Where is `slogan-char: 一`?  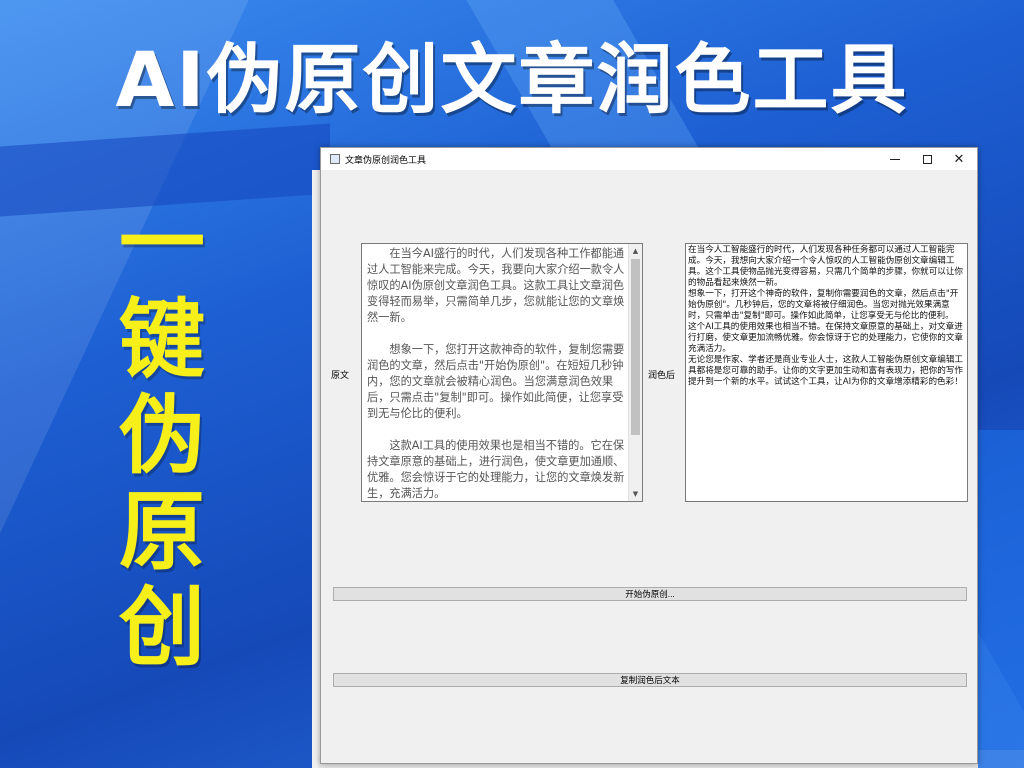 slogan-char: 一 is located at coordinates (162, 244).